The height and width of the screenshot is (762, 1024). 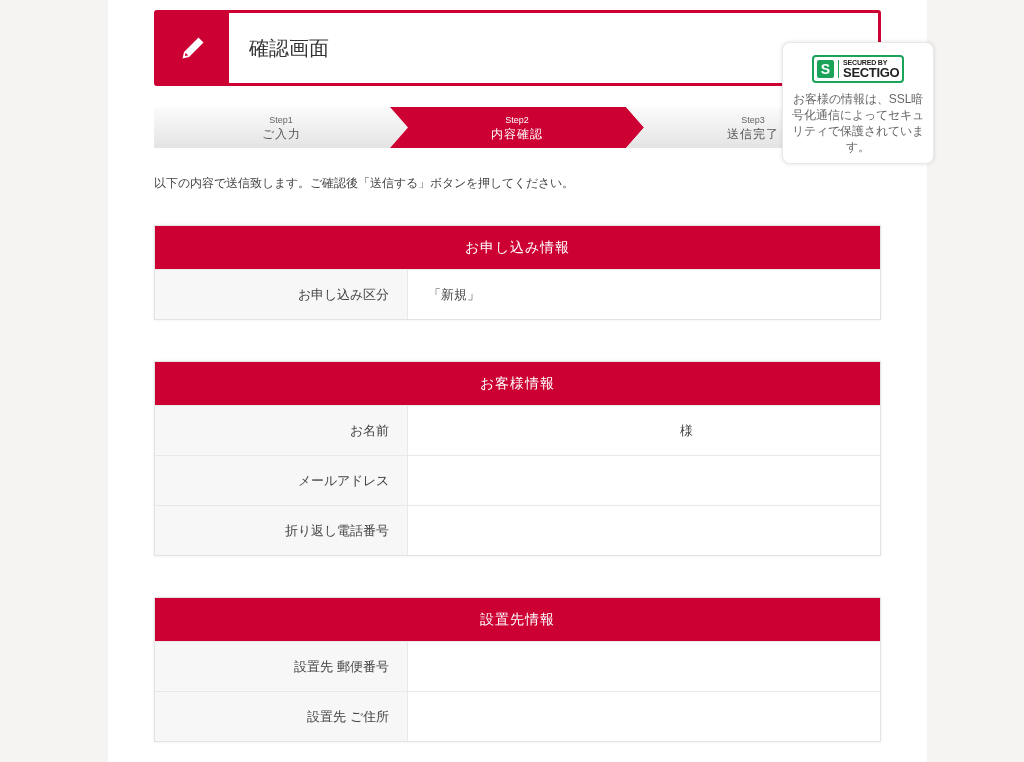 I want to click on section-header: お客様情報, so click(x=517, y=383).